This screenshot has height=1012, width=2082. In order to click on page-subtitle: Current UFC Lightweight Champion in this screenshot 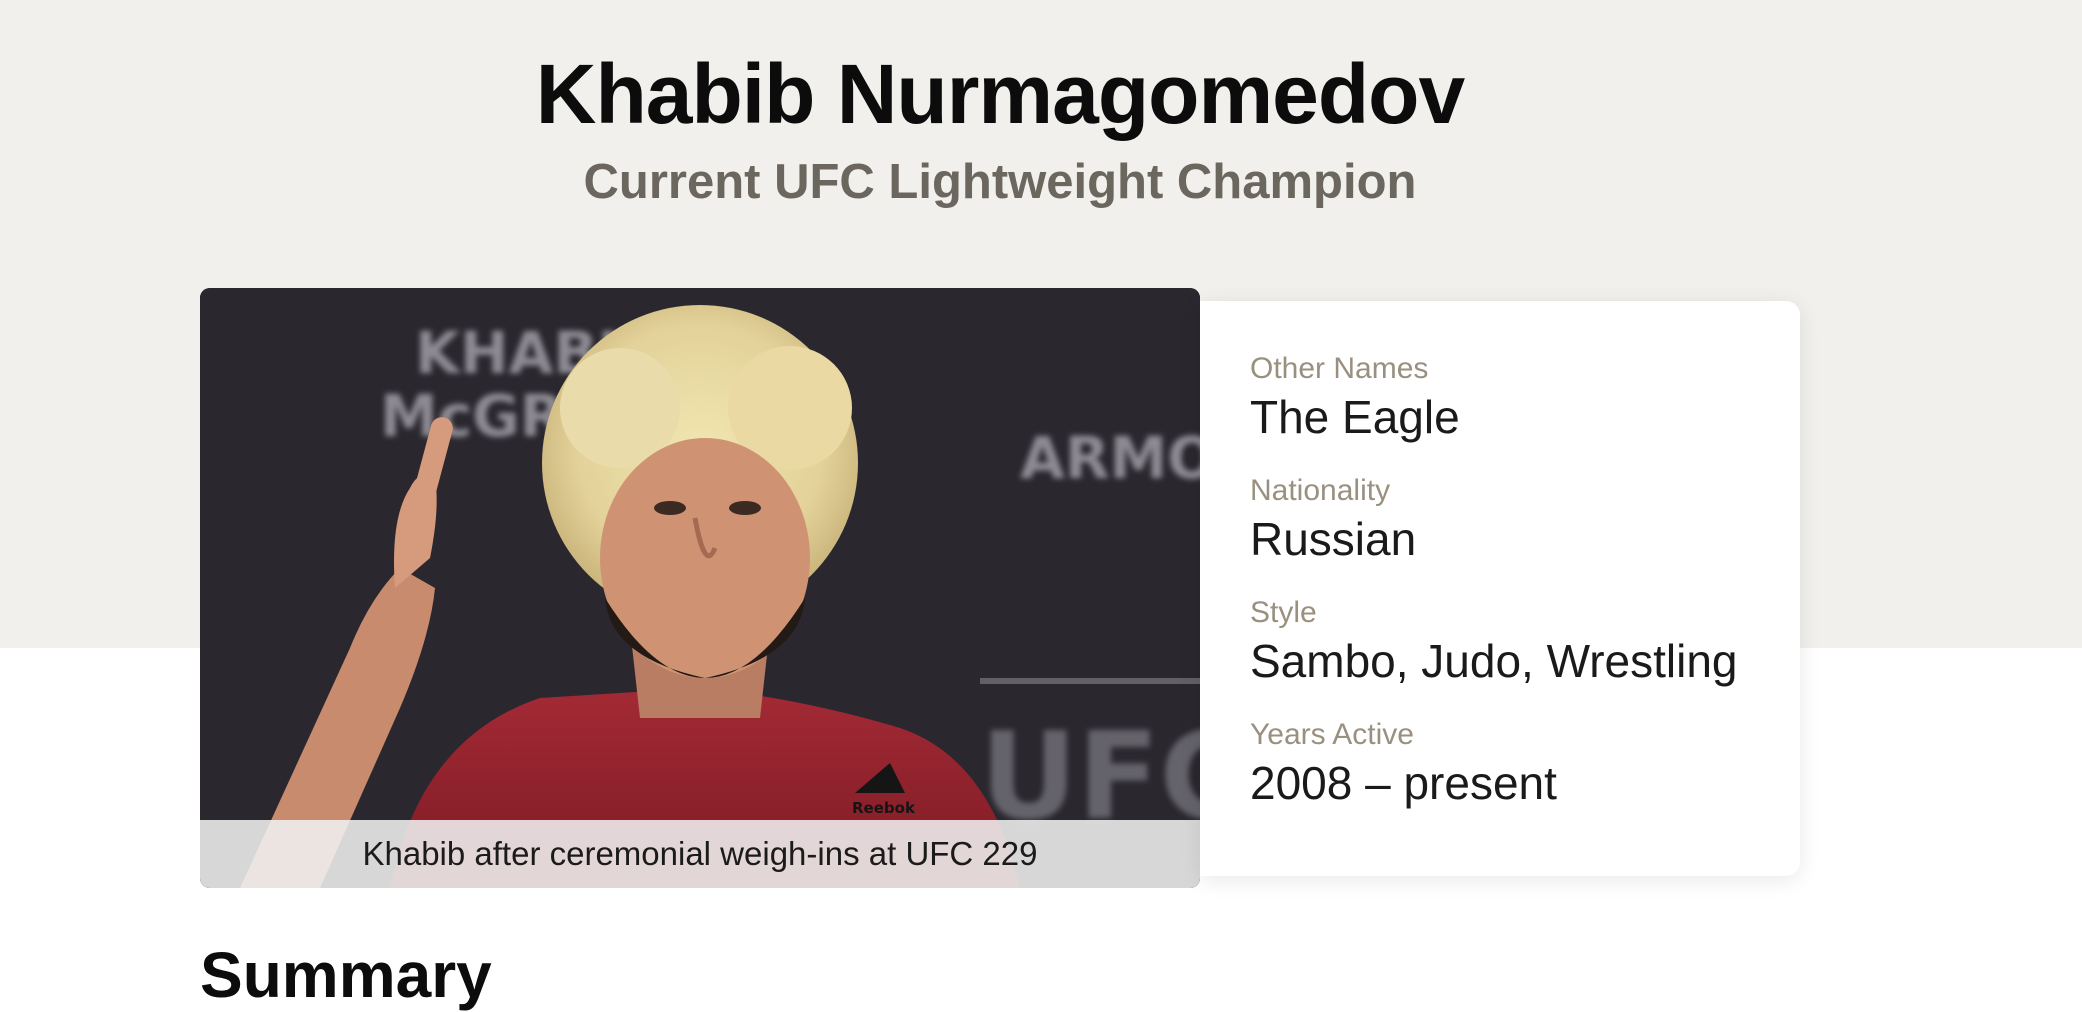, I will do `click(1000, 182)`.